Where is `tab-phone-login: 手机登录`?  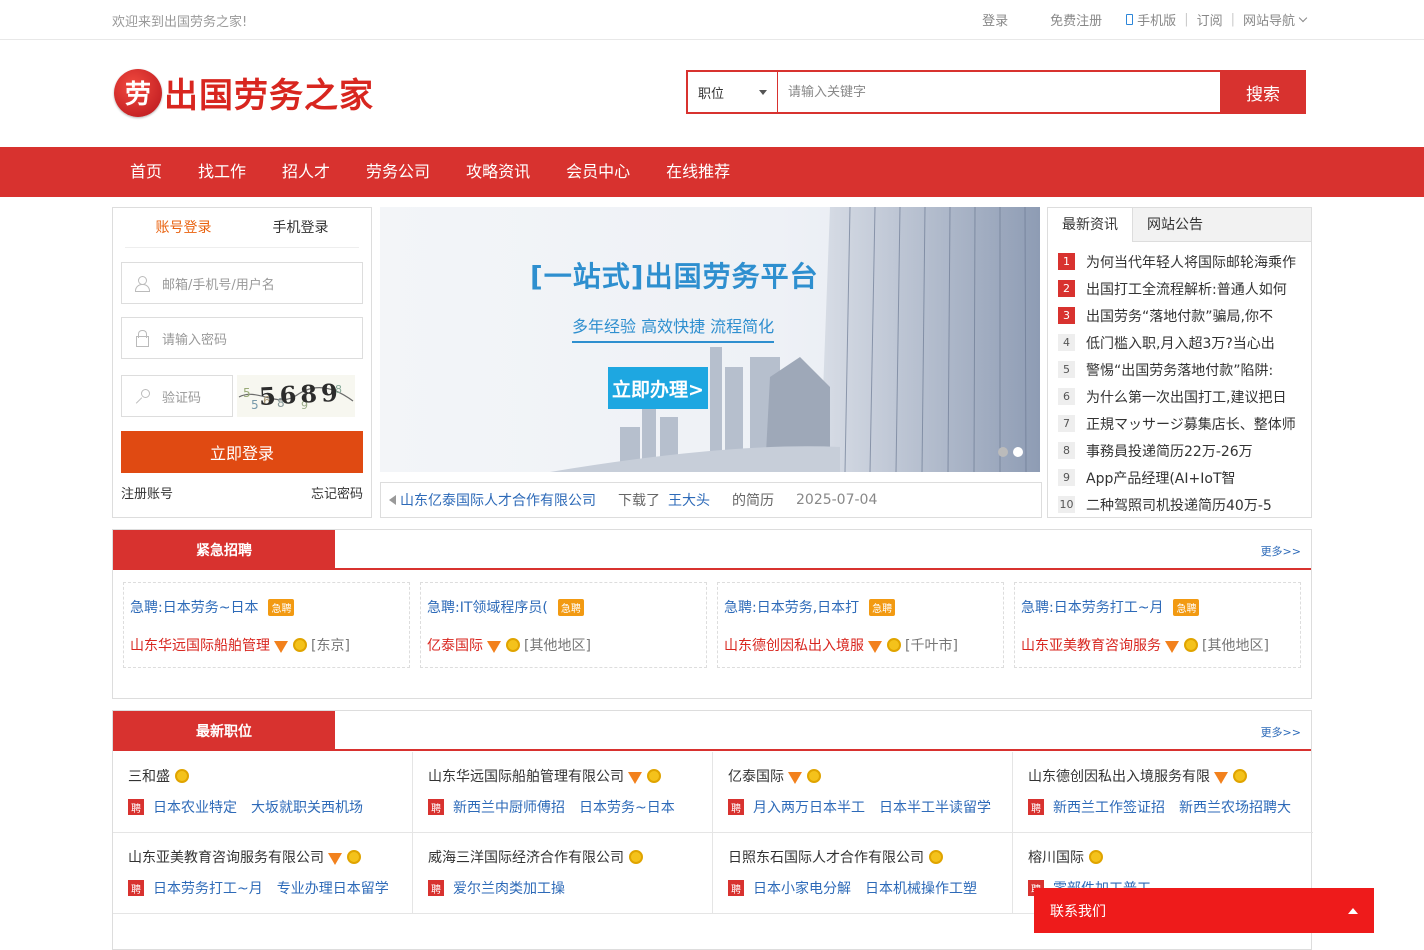
tab-phone-login: 手机登录 is located at coordinates (300, 227).